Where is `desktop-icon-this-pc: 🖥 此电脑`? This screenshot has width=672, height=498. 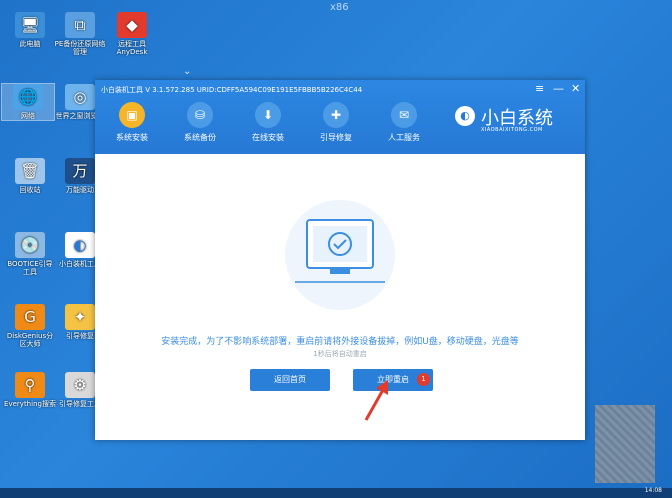 desktop-icon-this-pc: 🖥 此电脑 is located at coordinates (30, 30).